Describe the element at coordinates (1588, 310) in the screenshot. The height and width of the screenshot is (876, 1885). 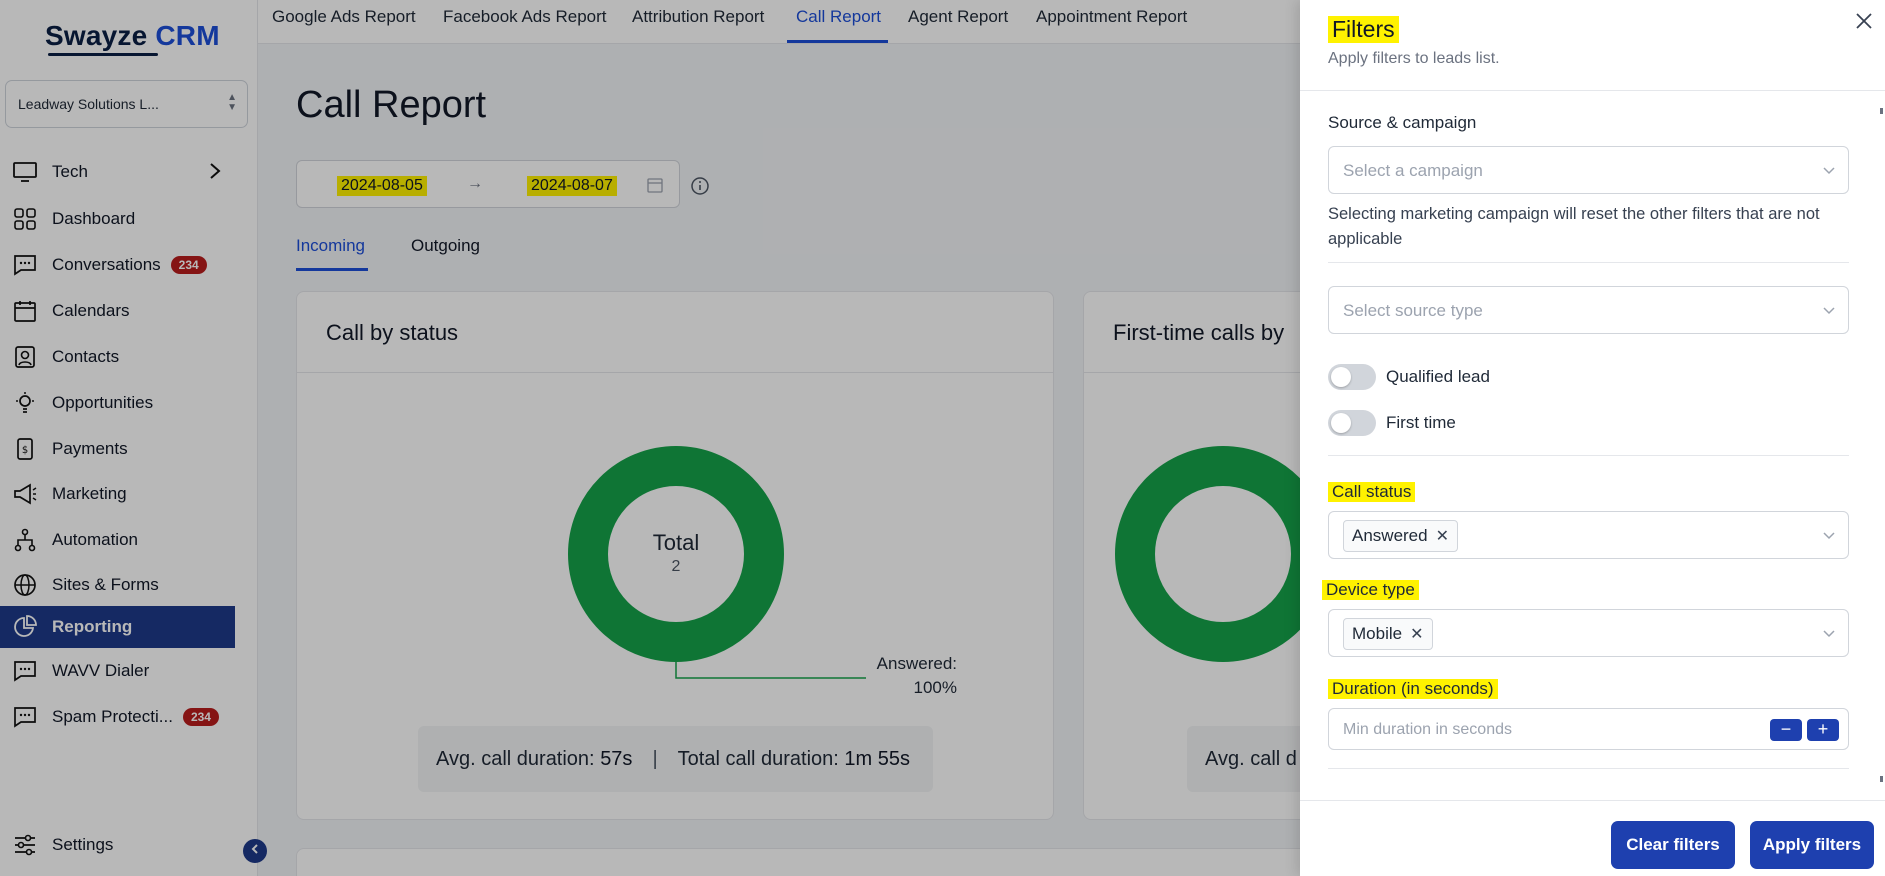
I see `source-type-select: Select source type` at that location.